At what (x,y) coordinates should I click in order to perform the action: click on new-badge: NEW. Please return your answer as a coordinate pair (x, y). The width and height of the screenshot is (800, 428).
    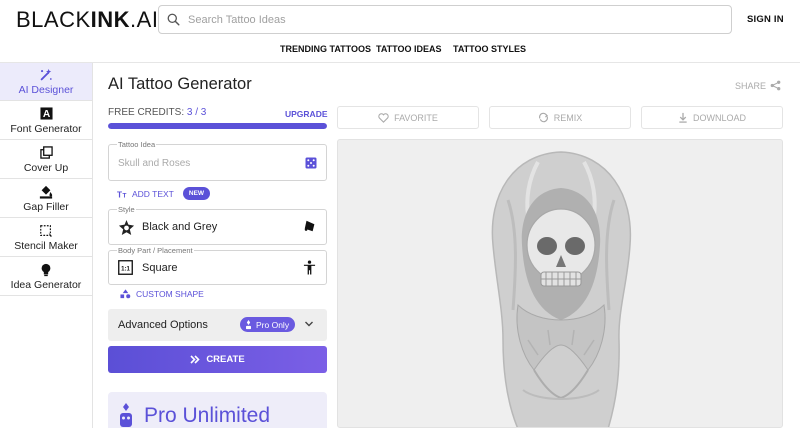
    Looking at the image, I should click on (196, 193).